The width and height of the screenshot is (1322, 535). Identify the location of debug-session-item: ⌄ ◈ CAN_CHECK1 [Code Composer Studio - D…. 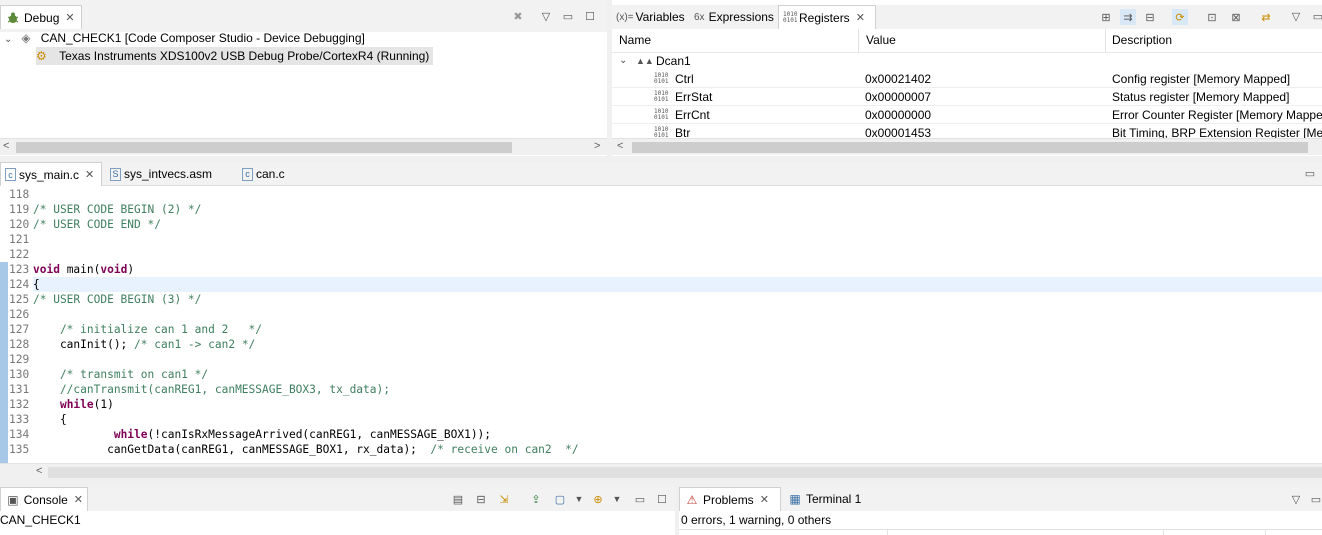
(184, 38).